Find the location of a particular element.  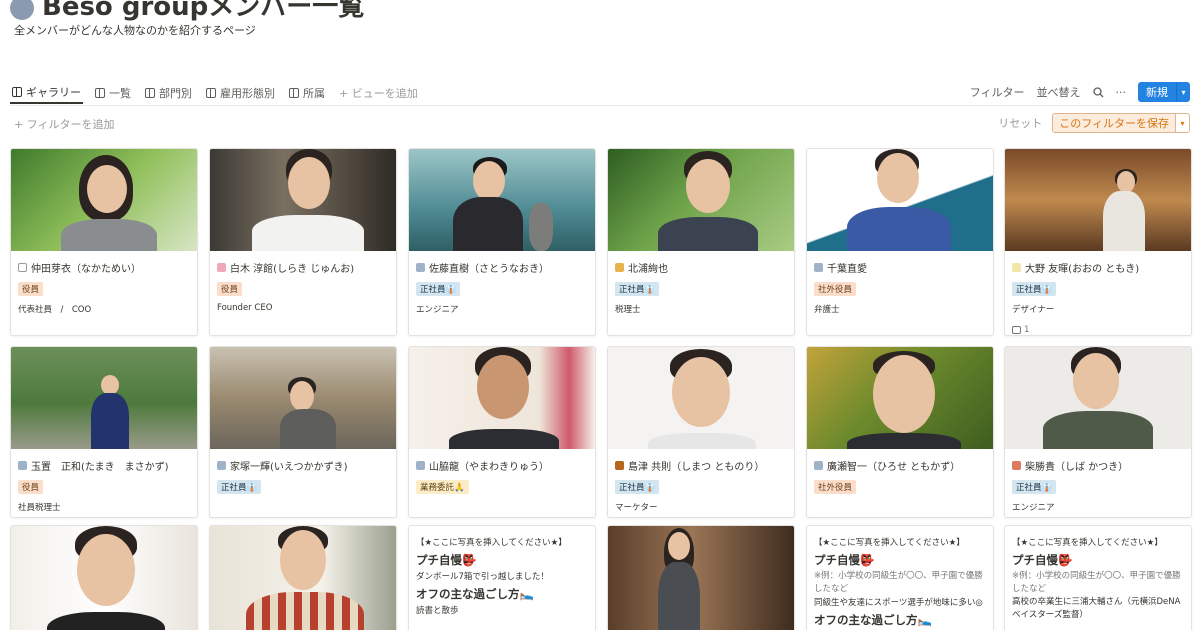

member-name: 白木 淳館(しらき じゅんお) is located at coordinates (292, 269).